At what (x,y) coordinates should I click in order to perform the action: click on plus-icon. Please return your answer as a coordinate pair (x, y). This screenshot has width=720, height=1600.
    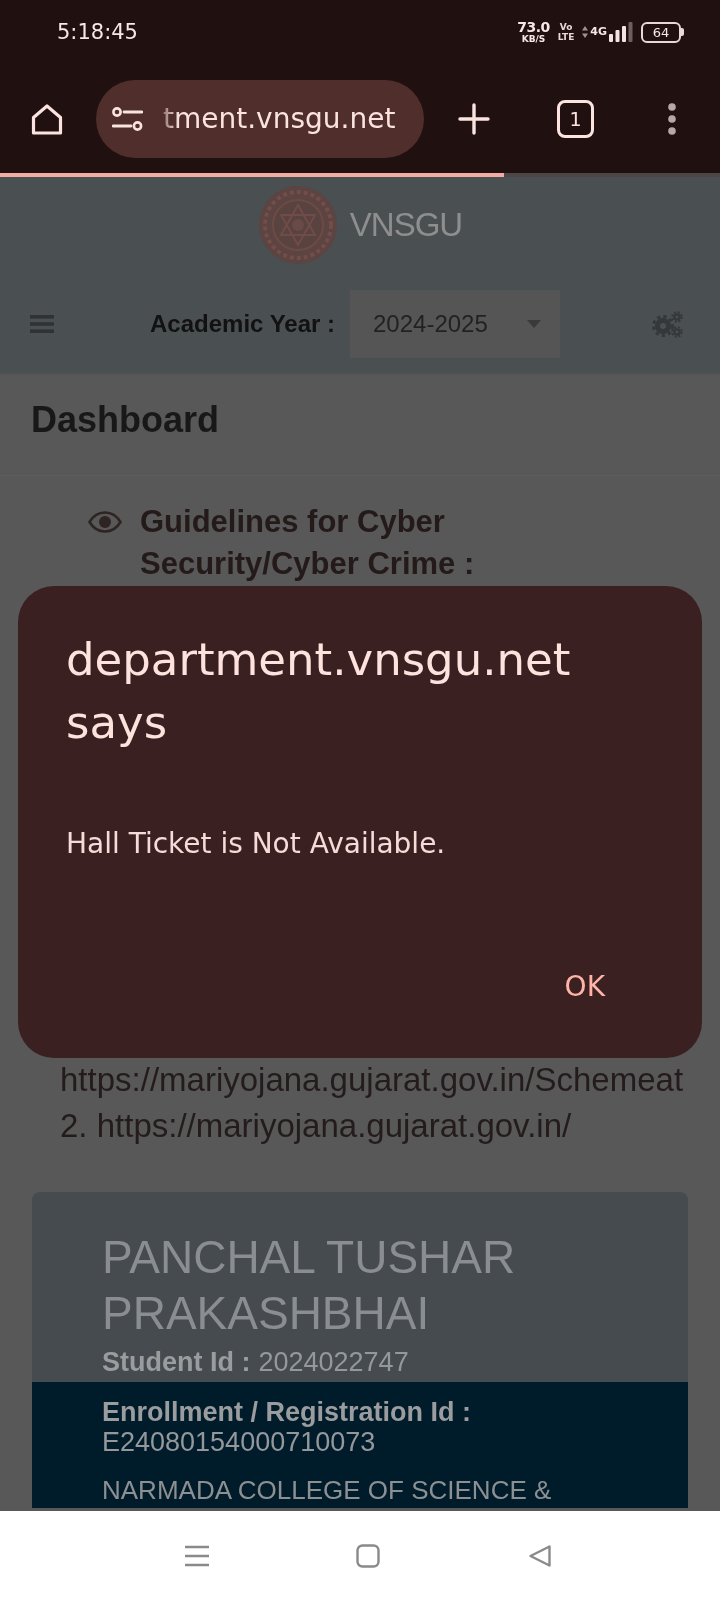
    Looking at the image, I should click on (474, 119).